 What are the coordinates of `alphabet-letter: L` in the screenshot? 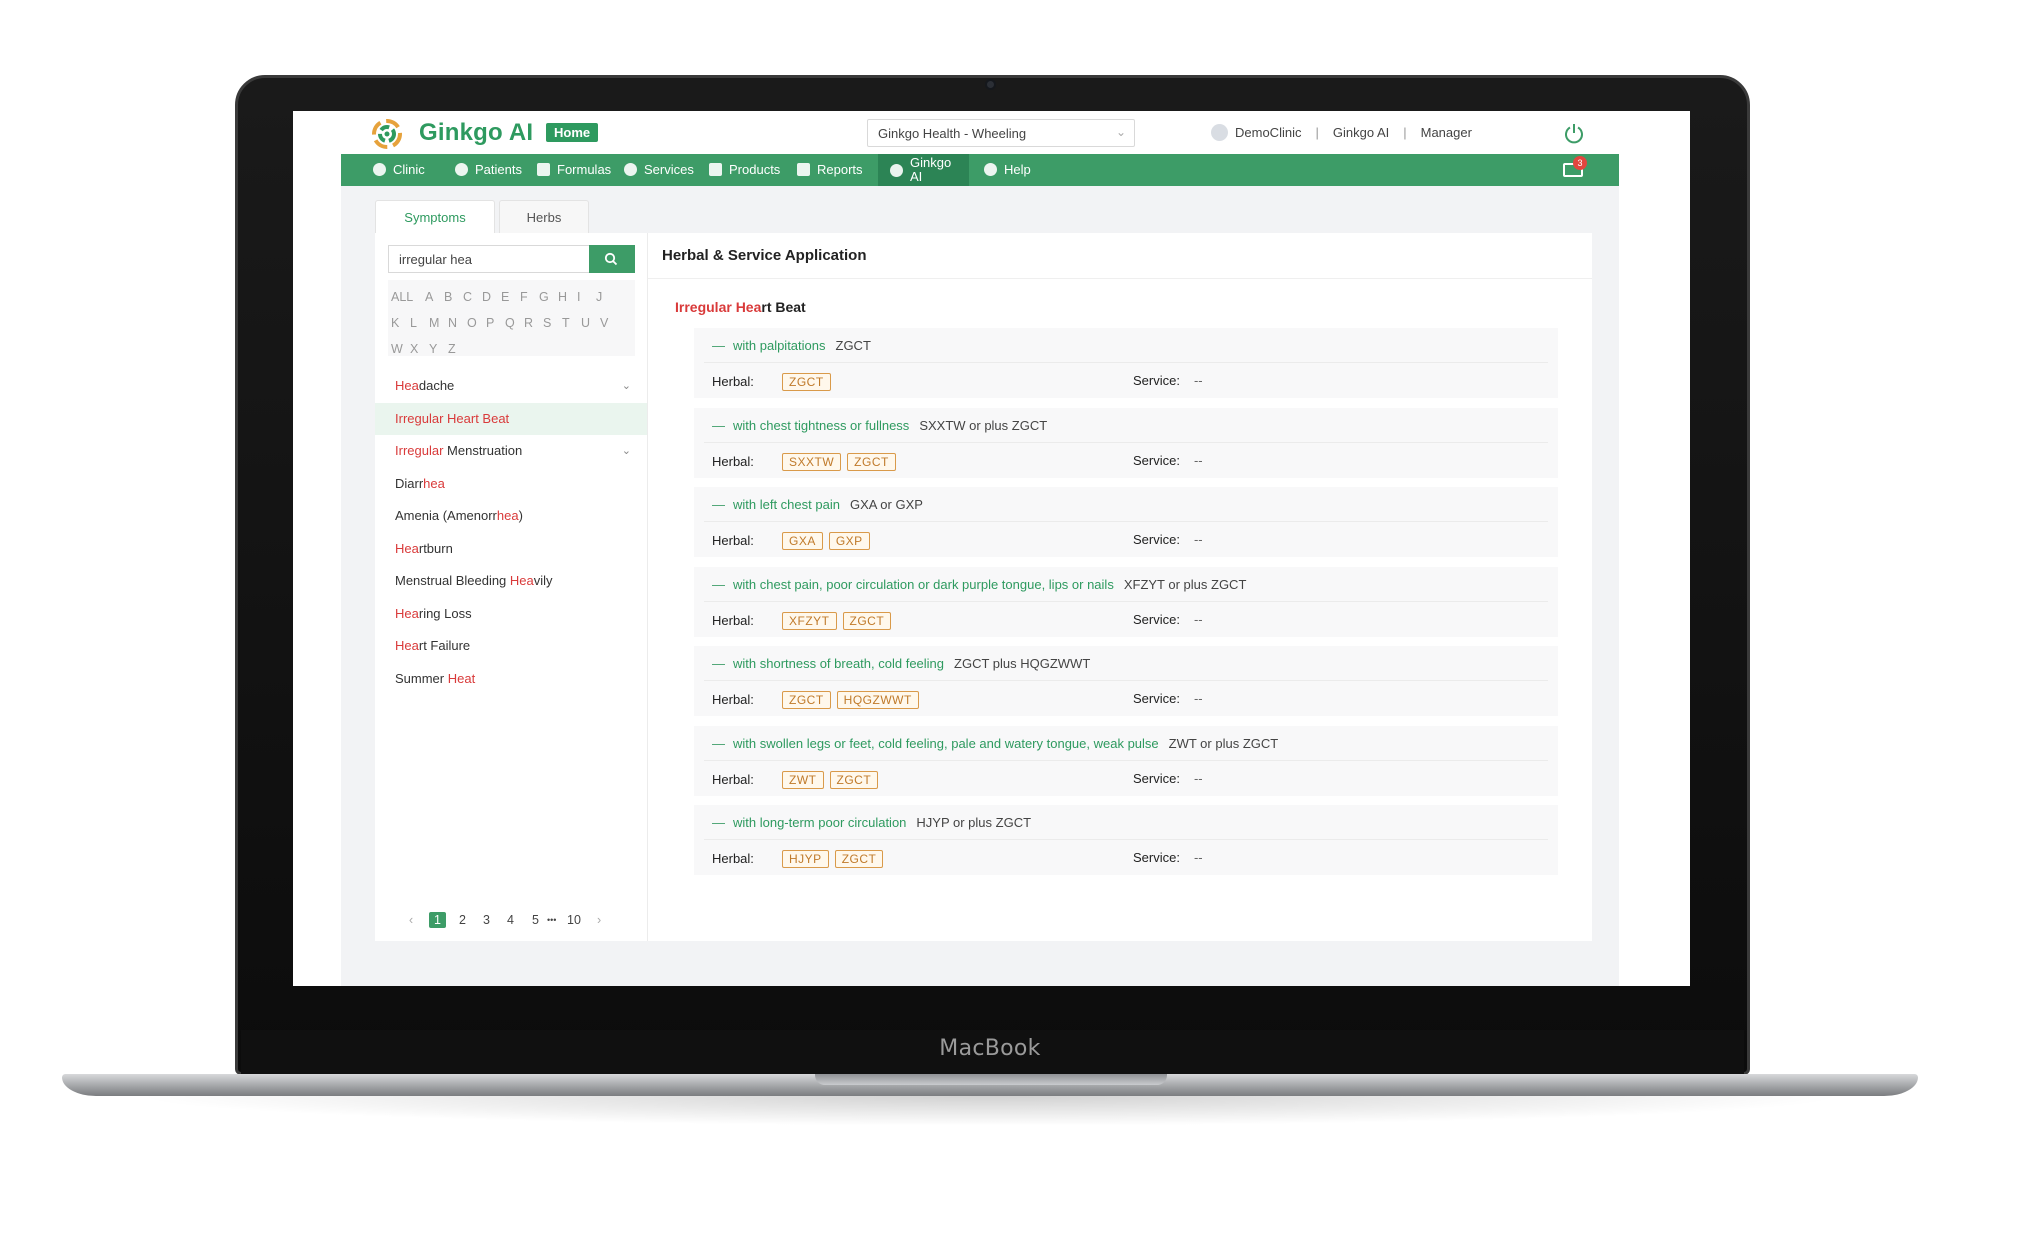 It's located at (419, 323).